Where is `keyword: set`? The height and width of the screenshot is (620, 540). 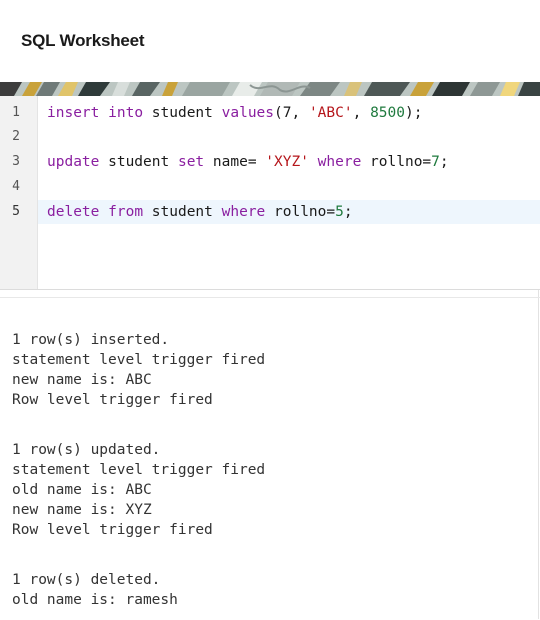 keyword: set is located at coordinates (191, 162).